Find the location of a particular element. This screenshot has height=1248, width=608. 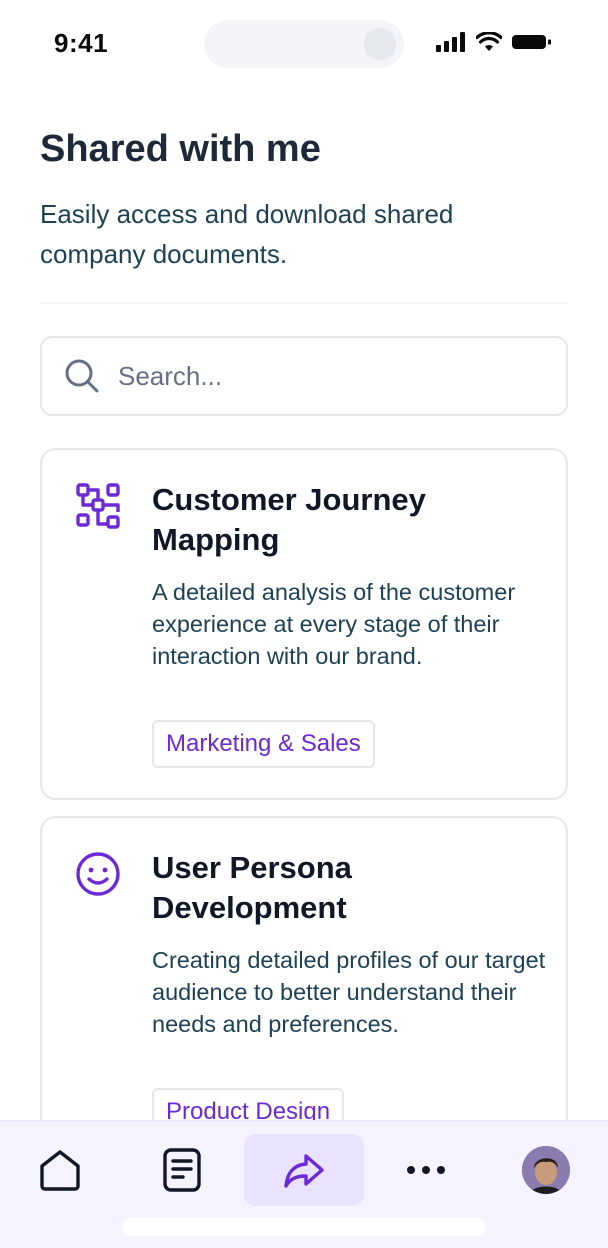

signal-icon is located at coordinates (450, 42).